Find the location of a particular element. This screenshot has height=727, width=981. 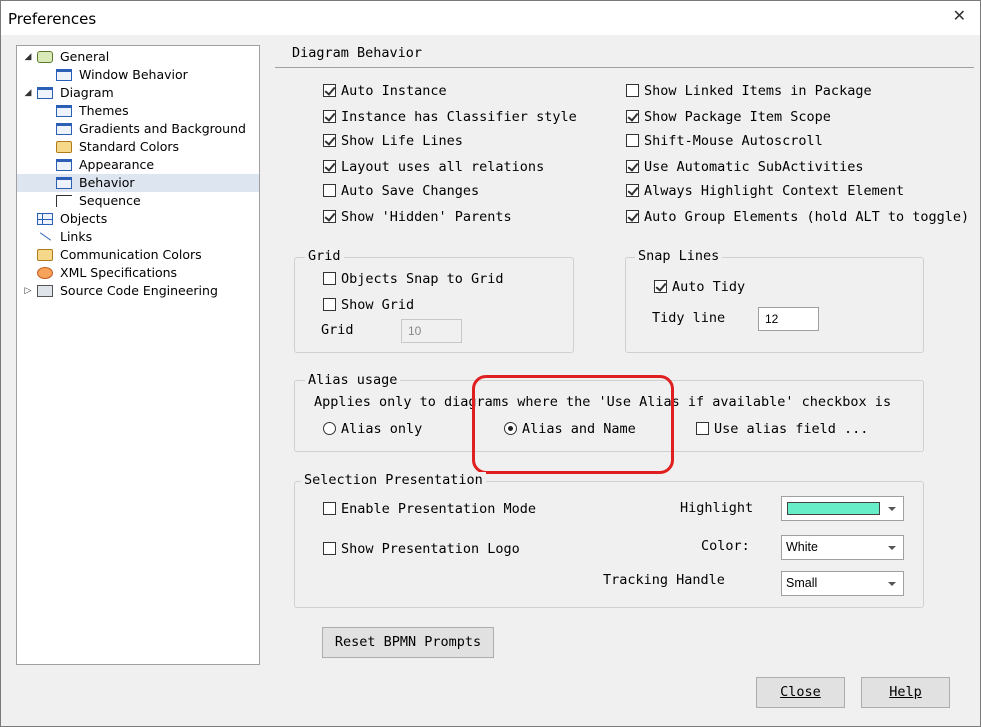

tree-item-communication-colors: Communication Colors is located at coordinates (138, 255).